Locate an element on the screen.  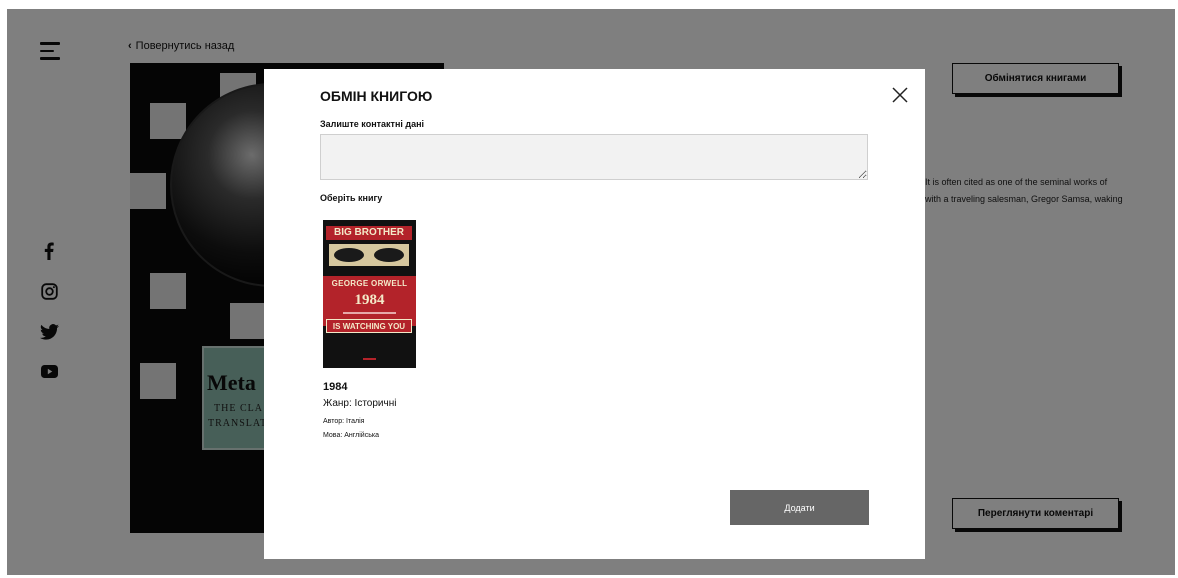
book-language: Мова: Англійська is located at coordinates (351, 435).